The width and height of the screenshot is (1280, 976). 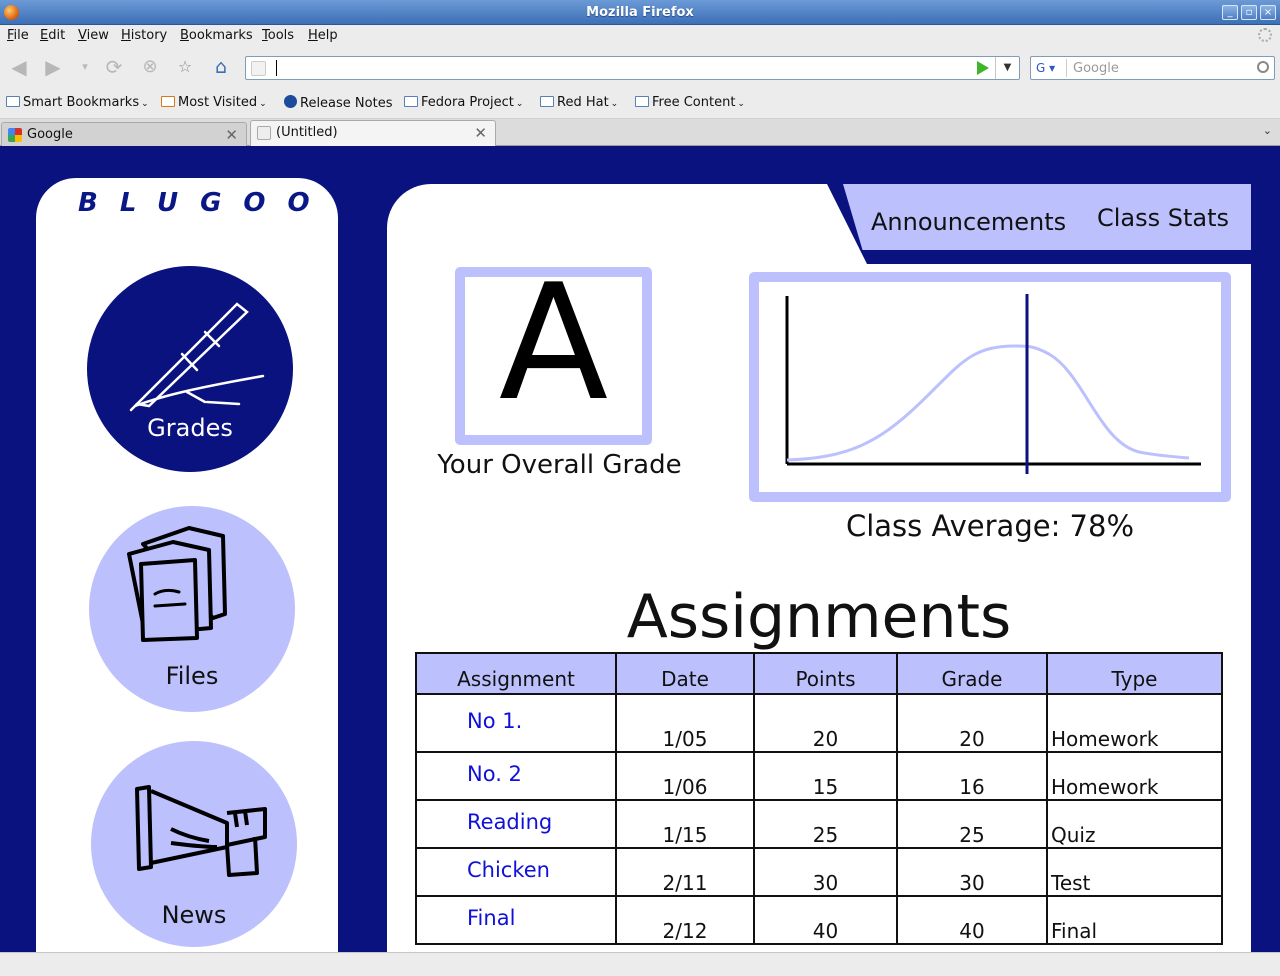 I want to click on assignment-grade: 20, so click(x=972, y=723).